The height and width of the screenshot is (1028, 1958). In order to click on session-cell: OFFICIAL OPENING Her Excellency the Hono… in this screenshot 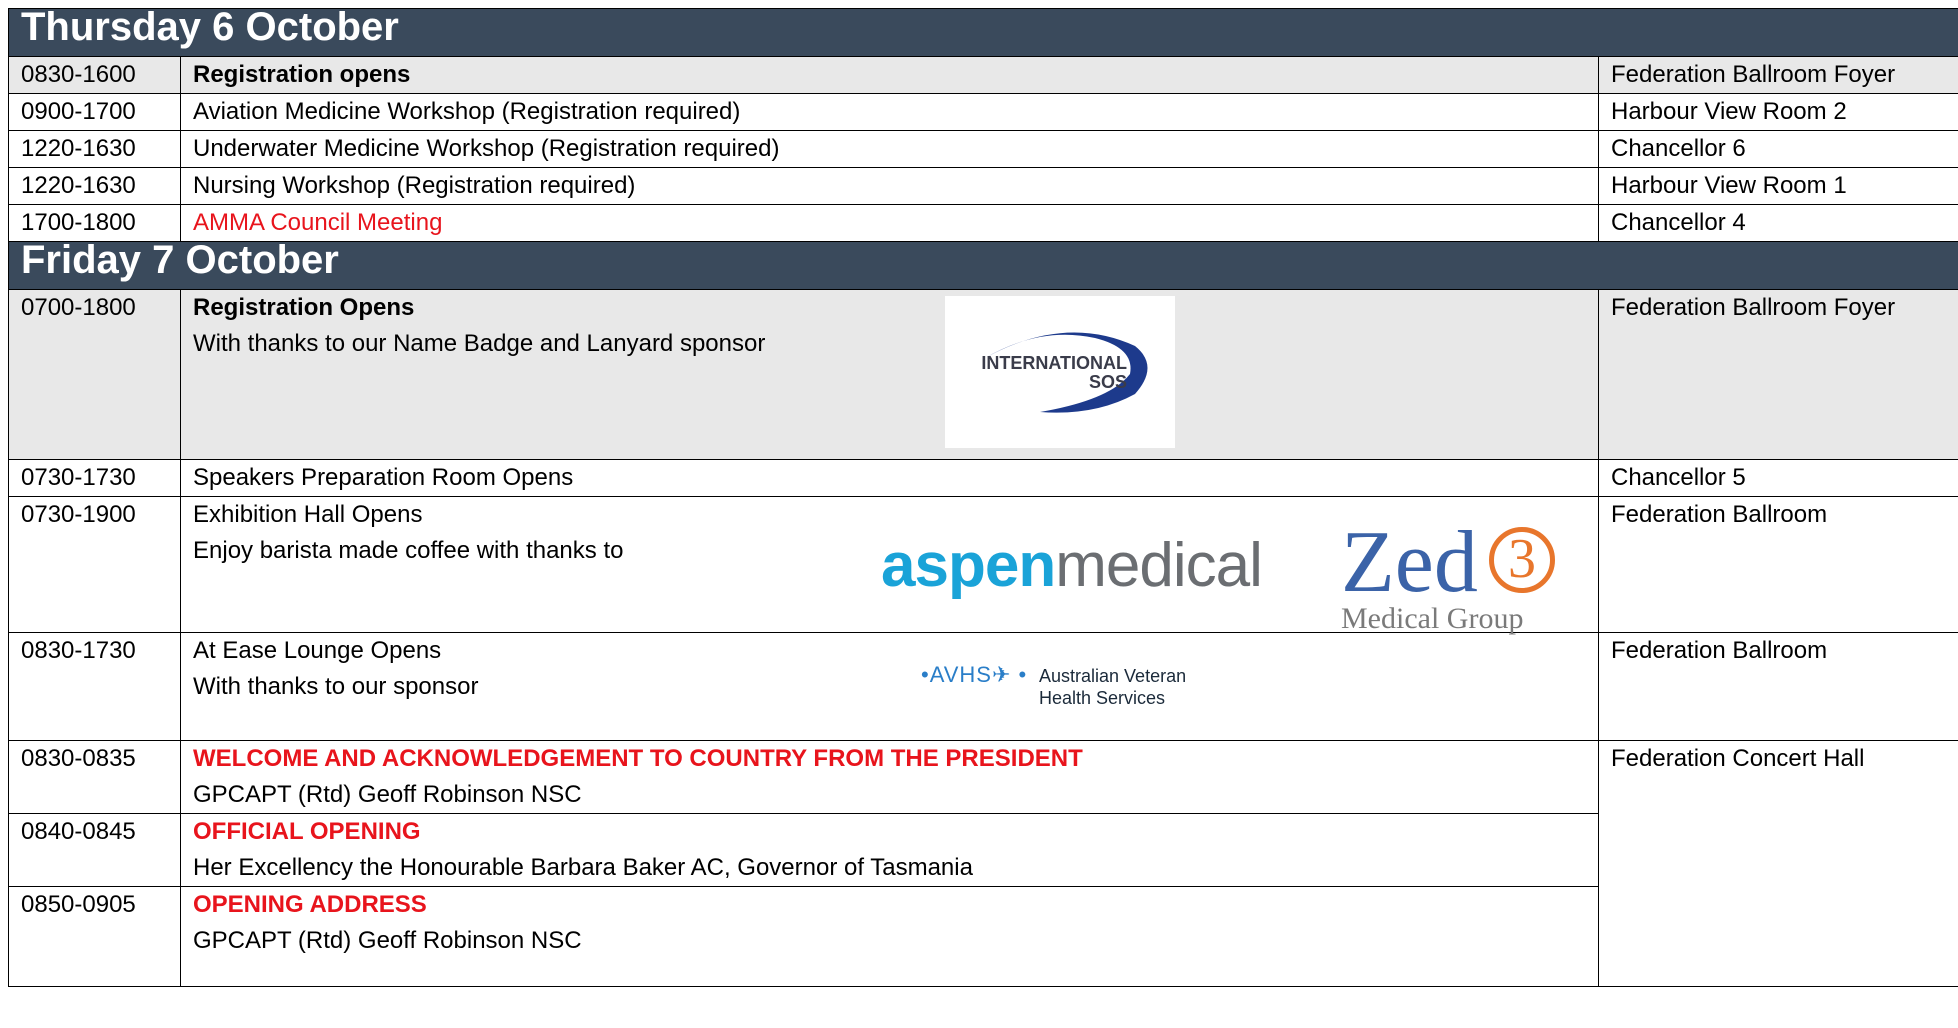, I will do `click(889, 850)`.